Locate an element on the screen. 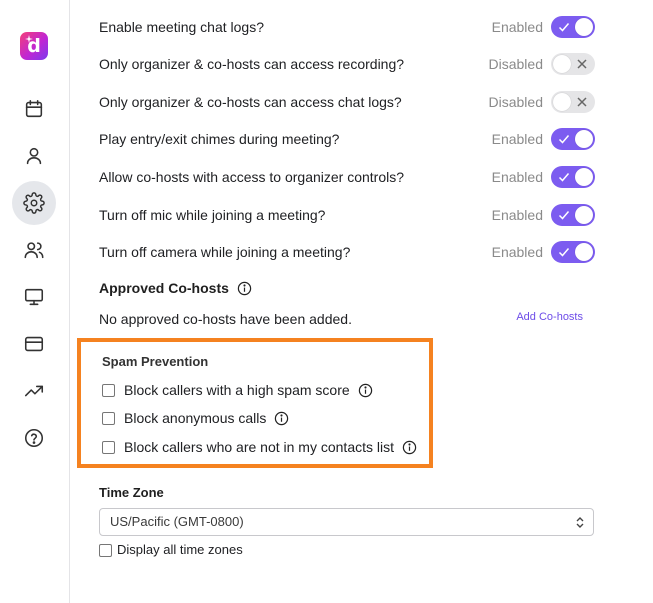  sidebar: d is located at coordinates (35, 301).